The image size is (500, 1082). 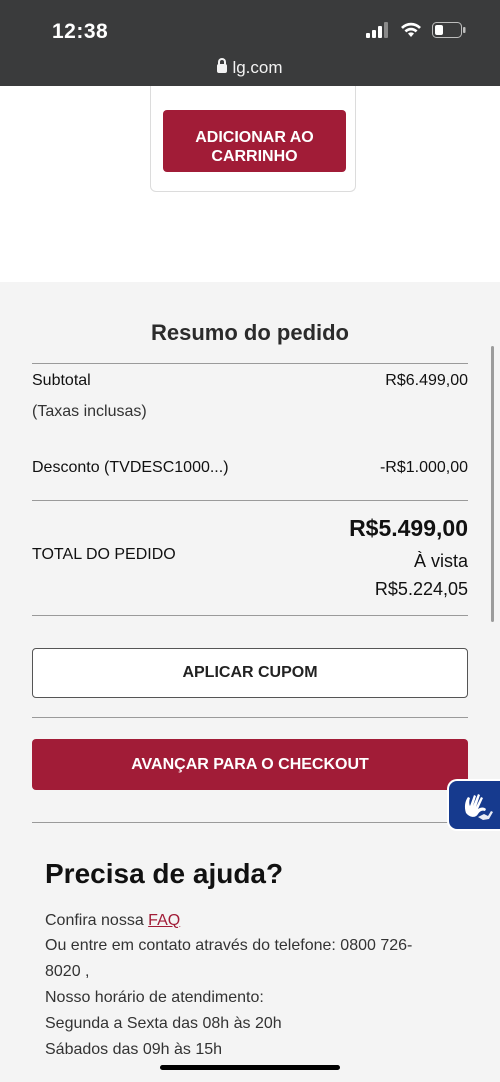 I want to click on hours-title: Nosso horário de atendimento:, so click(x=154, y=997).